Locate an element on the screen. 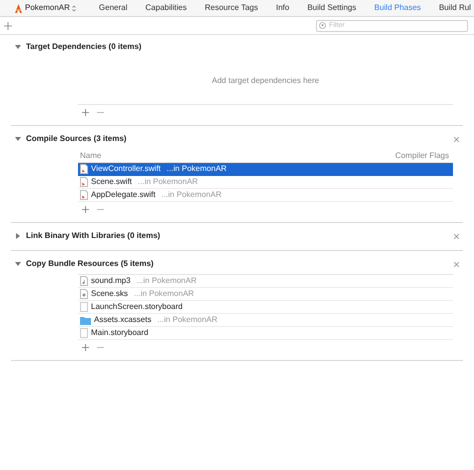 This screenshot has height=470, width=474. file-row: ViewController.swift ...in PokemonAR is located at coordinates (265, 169).